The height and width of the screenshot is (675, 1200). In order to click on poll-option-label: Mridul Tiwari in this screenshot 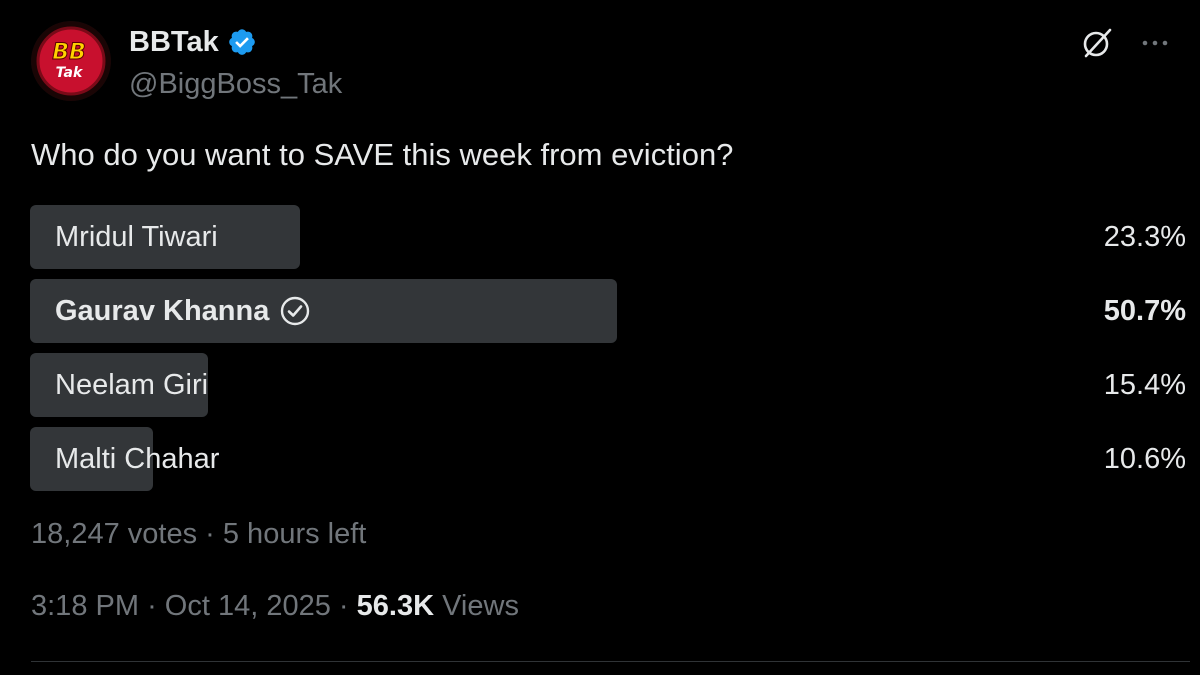, I will do `click(136, 236)`.